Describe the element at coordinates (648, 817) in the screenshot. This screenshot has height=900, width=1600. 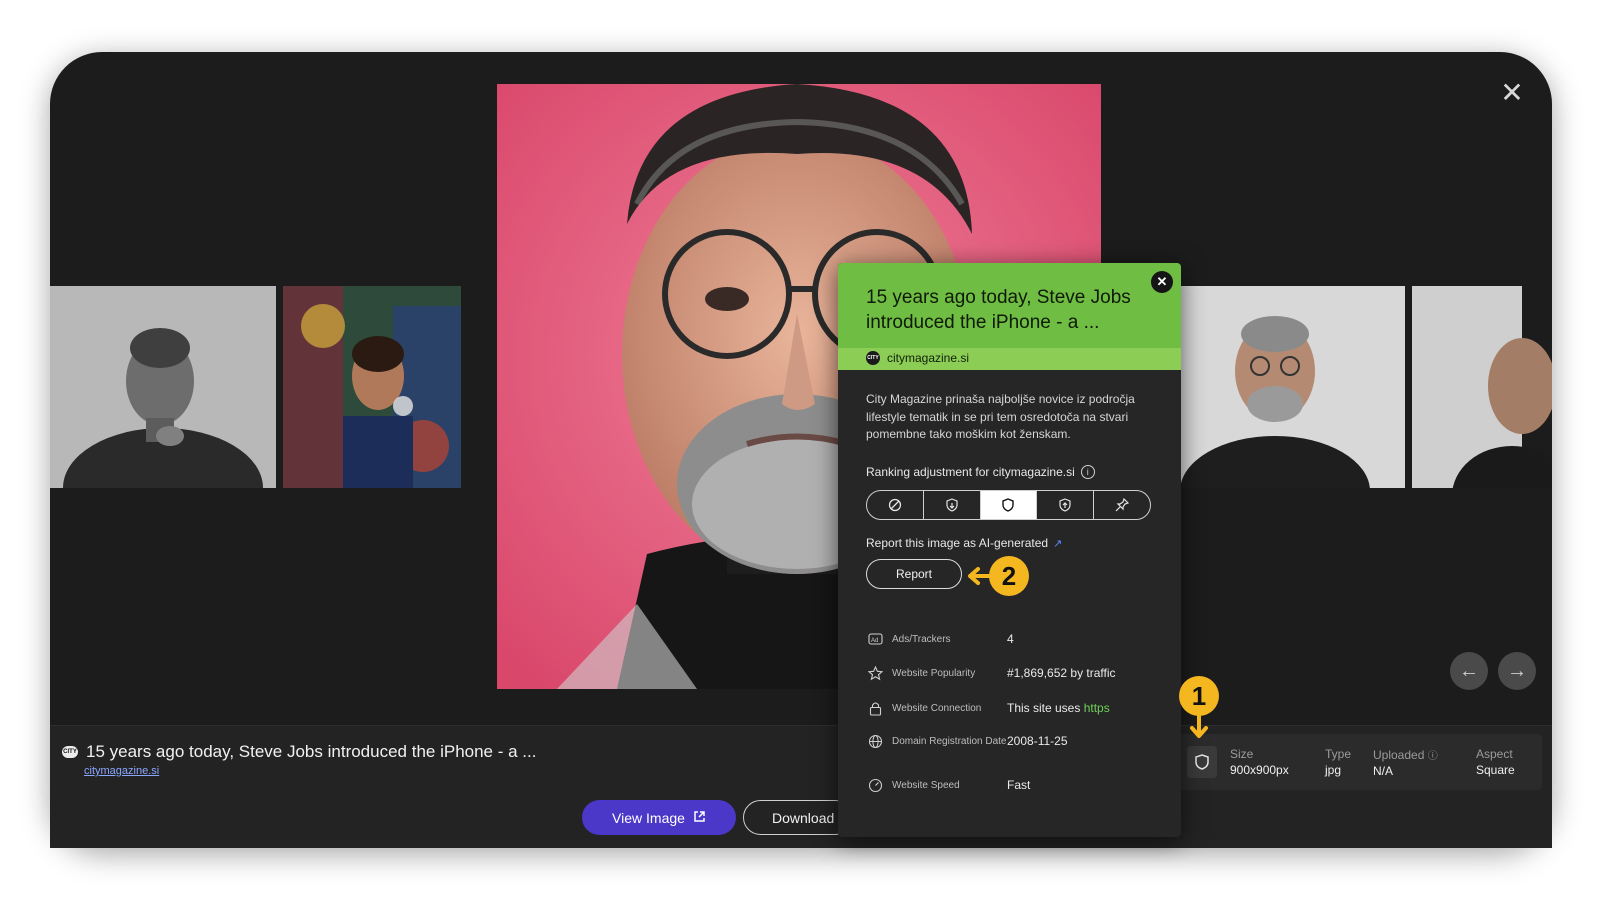
I see `view-image-label: View Image` at that location.